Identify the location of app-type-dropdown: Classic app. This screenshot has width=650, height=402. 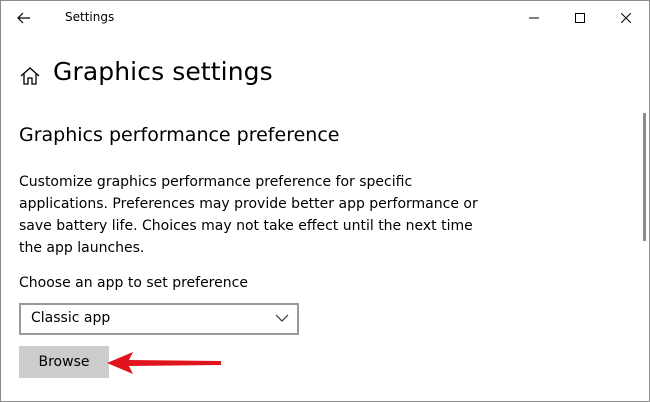
(159, 319).